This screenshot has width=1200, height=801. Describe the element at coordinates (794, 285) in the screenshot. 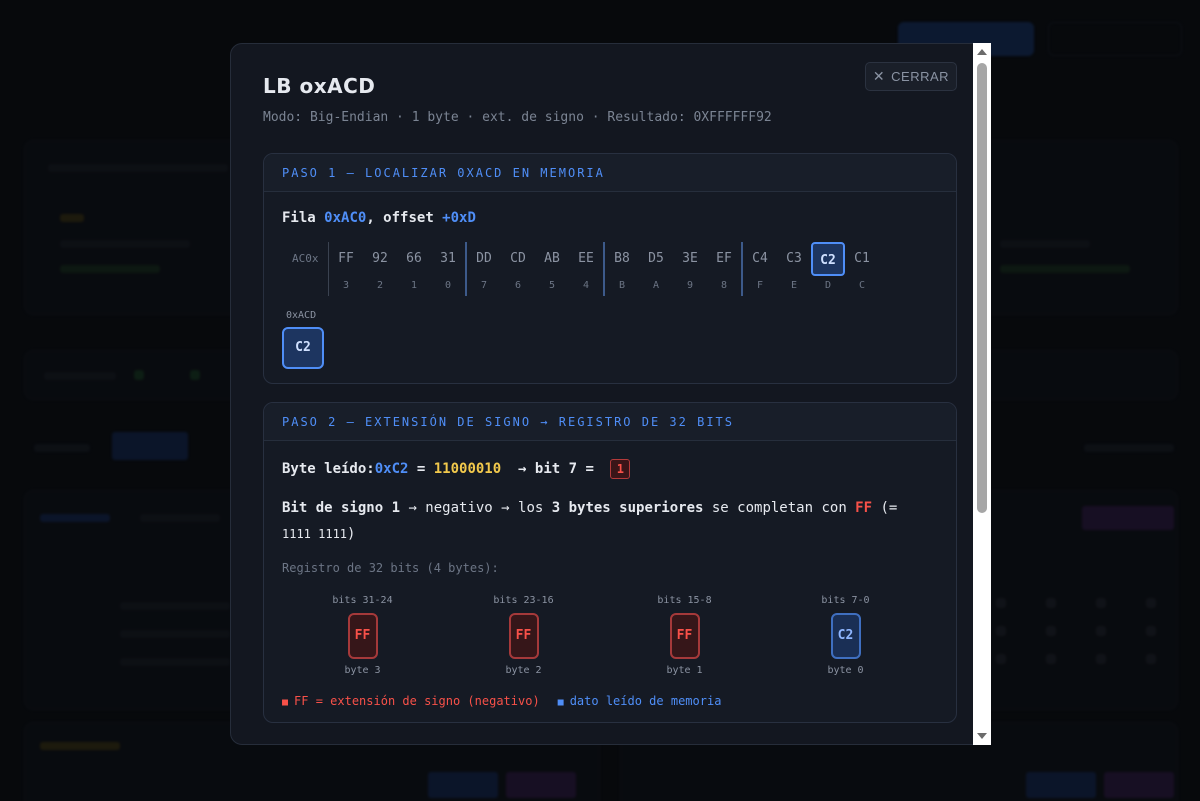

I see `memory-offset: E` at that location.